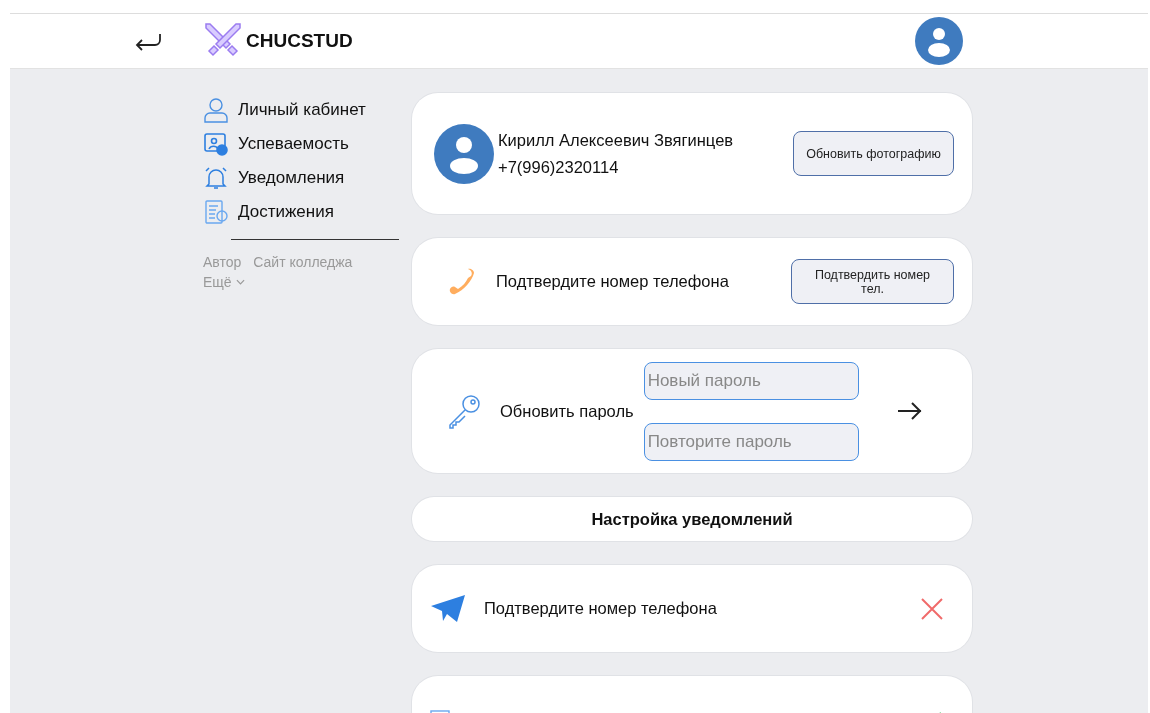 The width and height of the screenshot is (1150, 713). What do you see at coordinates (301, 110) in the screenshot?
I see `sidebar-item: Личный кабинет` at bounding box center [301, 110].